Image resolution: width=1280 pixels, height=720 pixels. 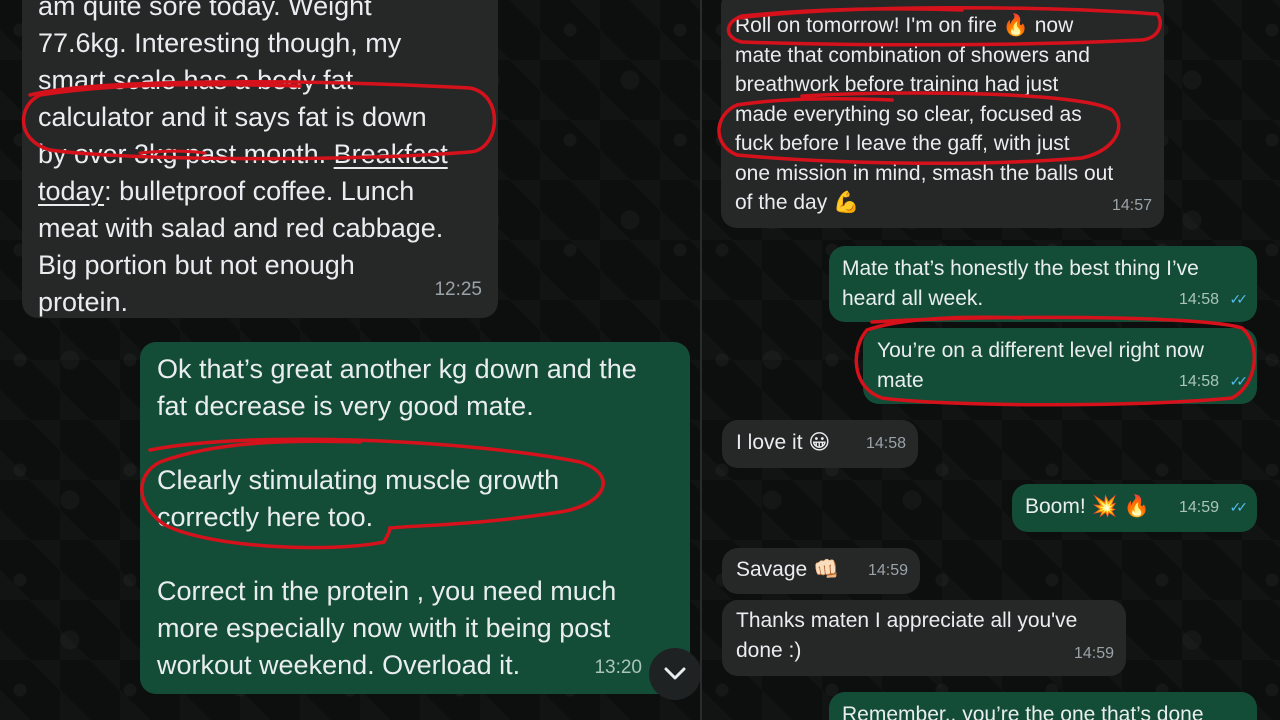 I want to click on outgoing-message-remember: Remember.. you’re the one that’s done, so click(x=1043, y=706).